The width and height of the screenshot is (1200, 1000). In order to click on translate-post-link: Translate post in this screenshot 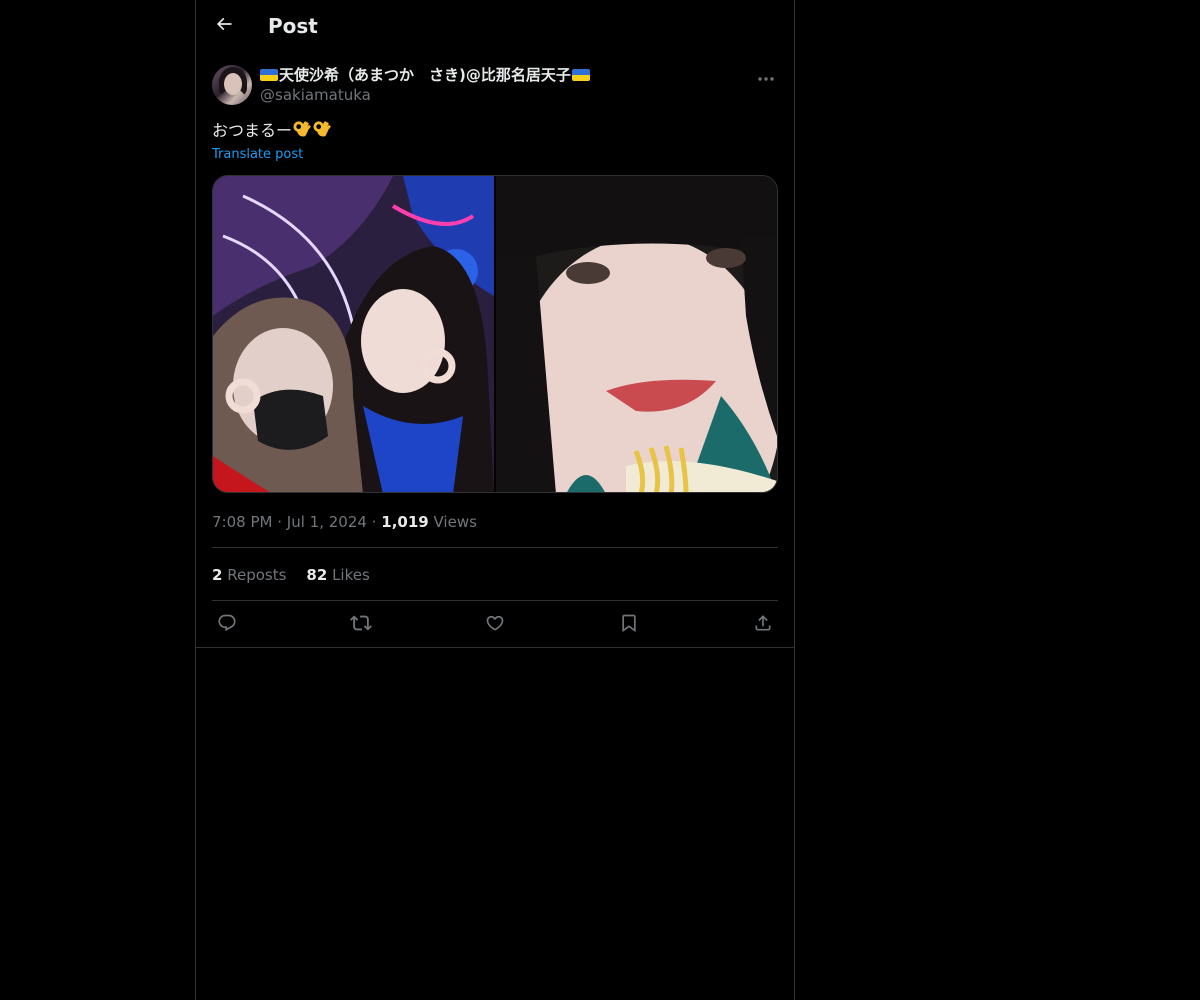, I will do `click(257, 155)`.